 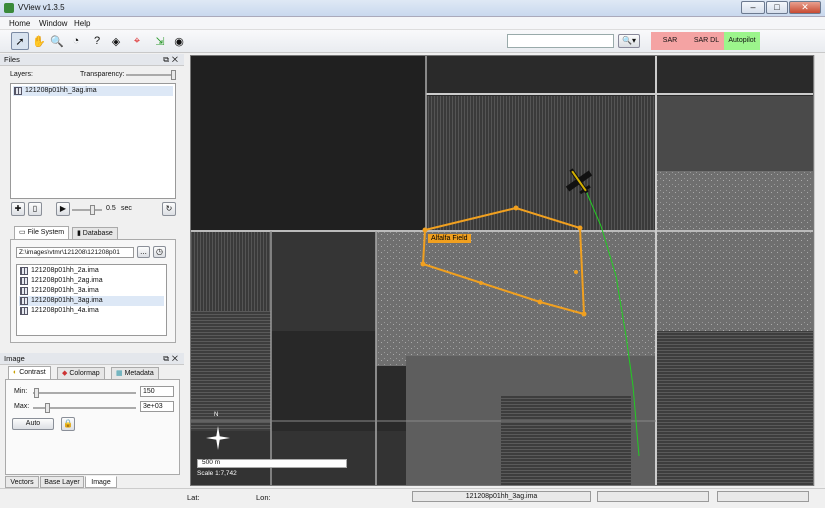 I want to click on app-icon, so click(x=9, y=8).